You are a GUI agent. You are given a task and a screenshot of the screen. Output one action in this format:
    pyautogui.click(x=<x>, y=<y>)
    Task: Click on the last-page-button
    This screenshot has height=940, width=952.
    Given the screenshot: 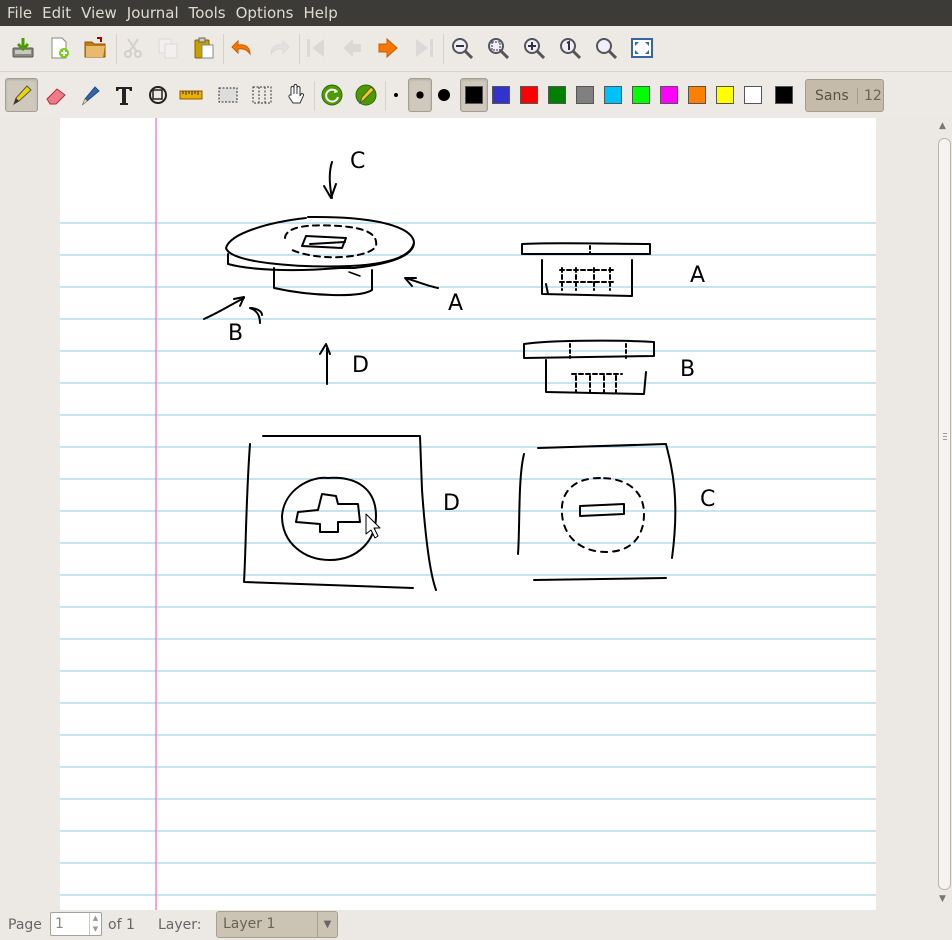 What is the action you would take?
    pyautogui.click(x=424, y=48)
    